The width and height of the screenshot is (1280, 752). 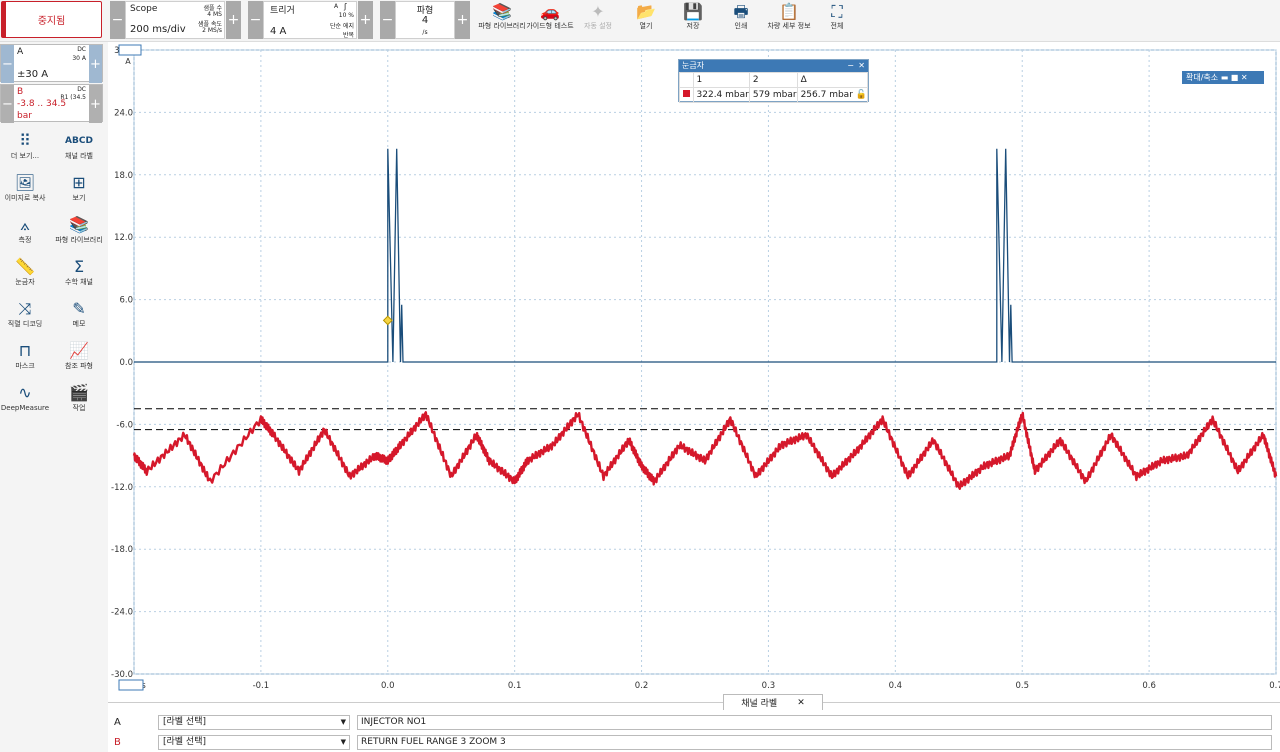 I want to click on sidebar-serial-decode: ⤨ 직렬 디코딩, so click(x=25, y=313).